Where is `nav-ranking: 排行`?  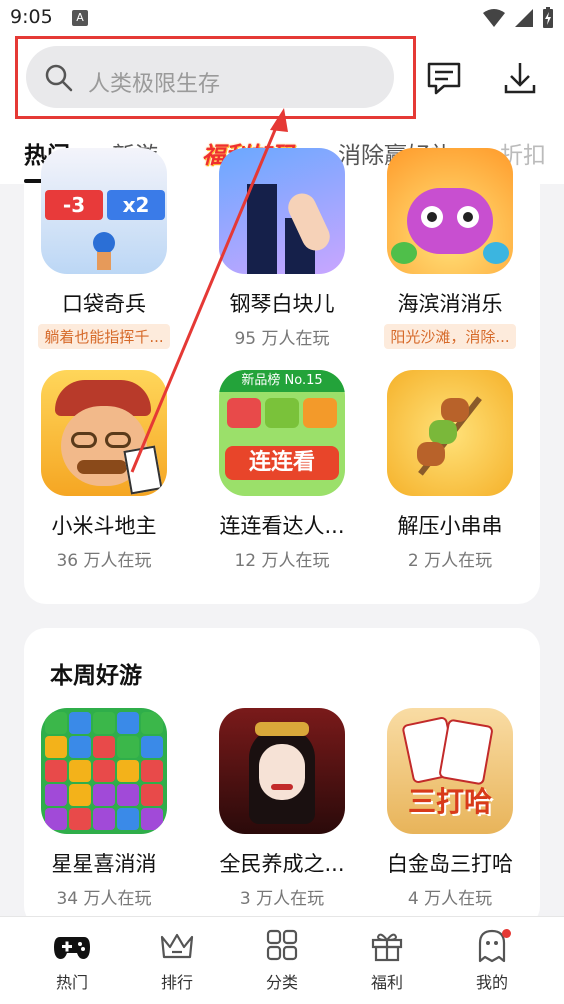
nav-ranking: 排行 is located at coordinates (177, 961).